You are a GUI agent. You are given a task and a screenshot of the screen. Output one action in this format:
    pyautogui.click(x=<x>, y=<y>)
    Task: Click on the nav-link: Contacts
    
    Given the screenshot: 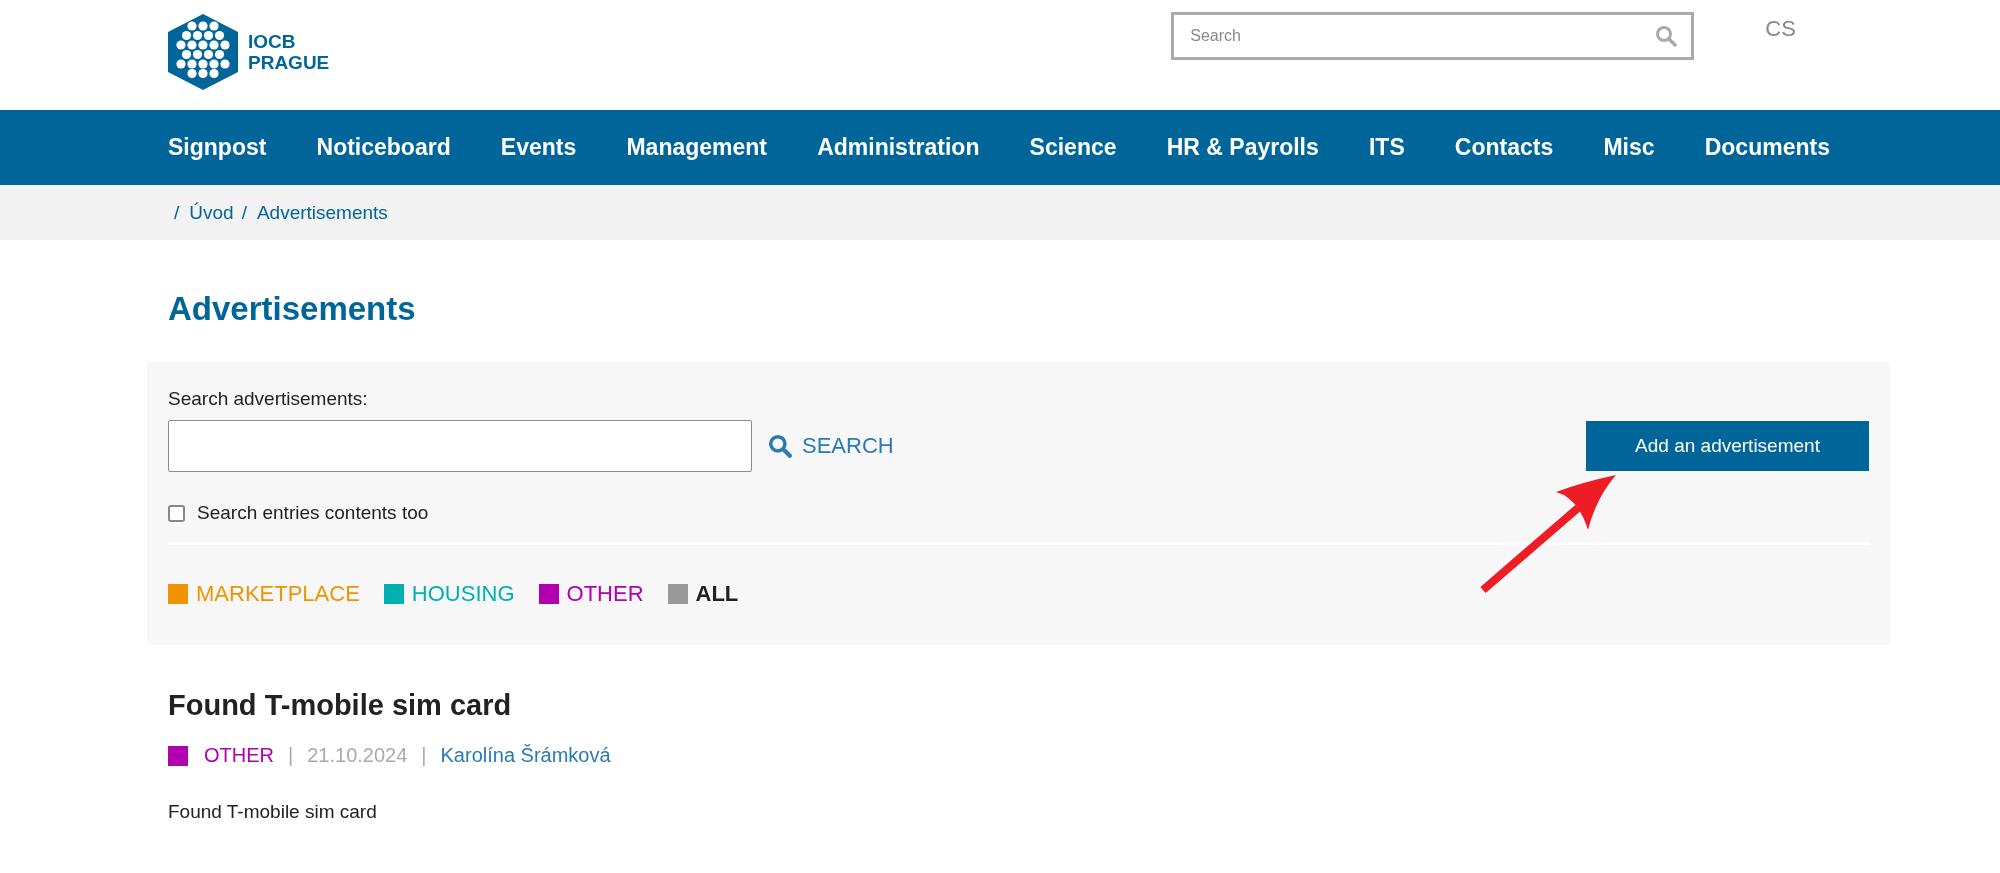 What is the action you would take?
    pyautogui.click(x=1504, y=147)
    